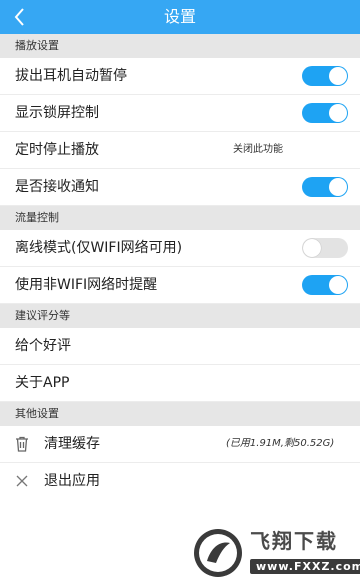 This screenshot has height=585, width=360. I want to click on page-title: 设置, so click(179, 16).